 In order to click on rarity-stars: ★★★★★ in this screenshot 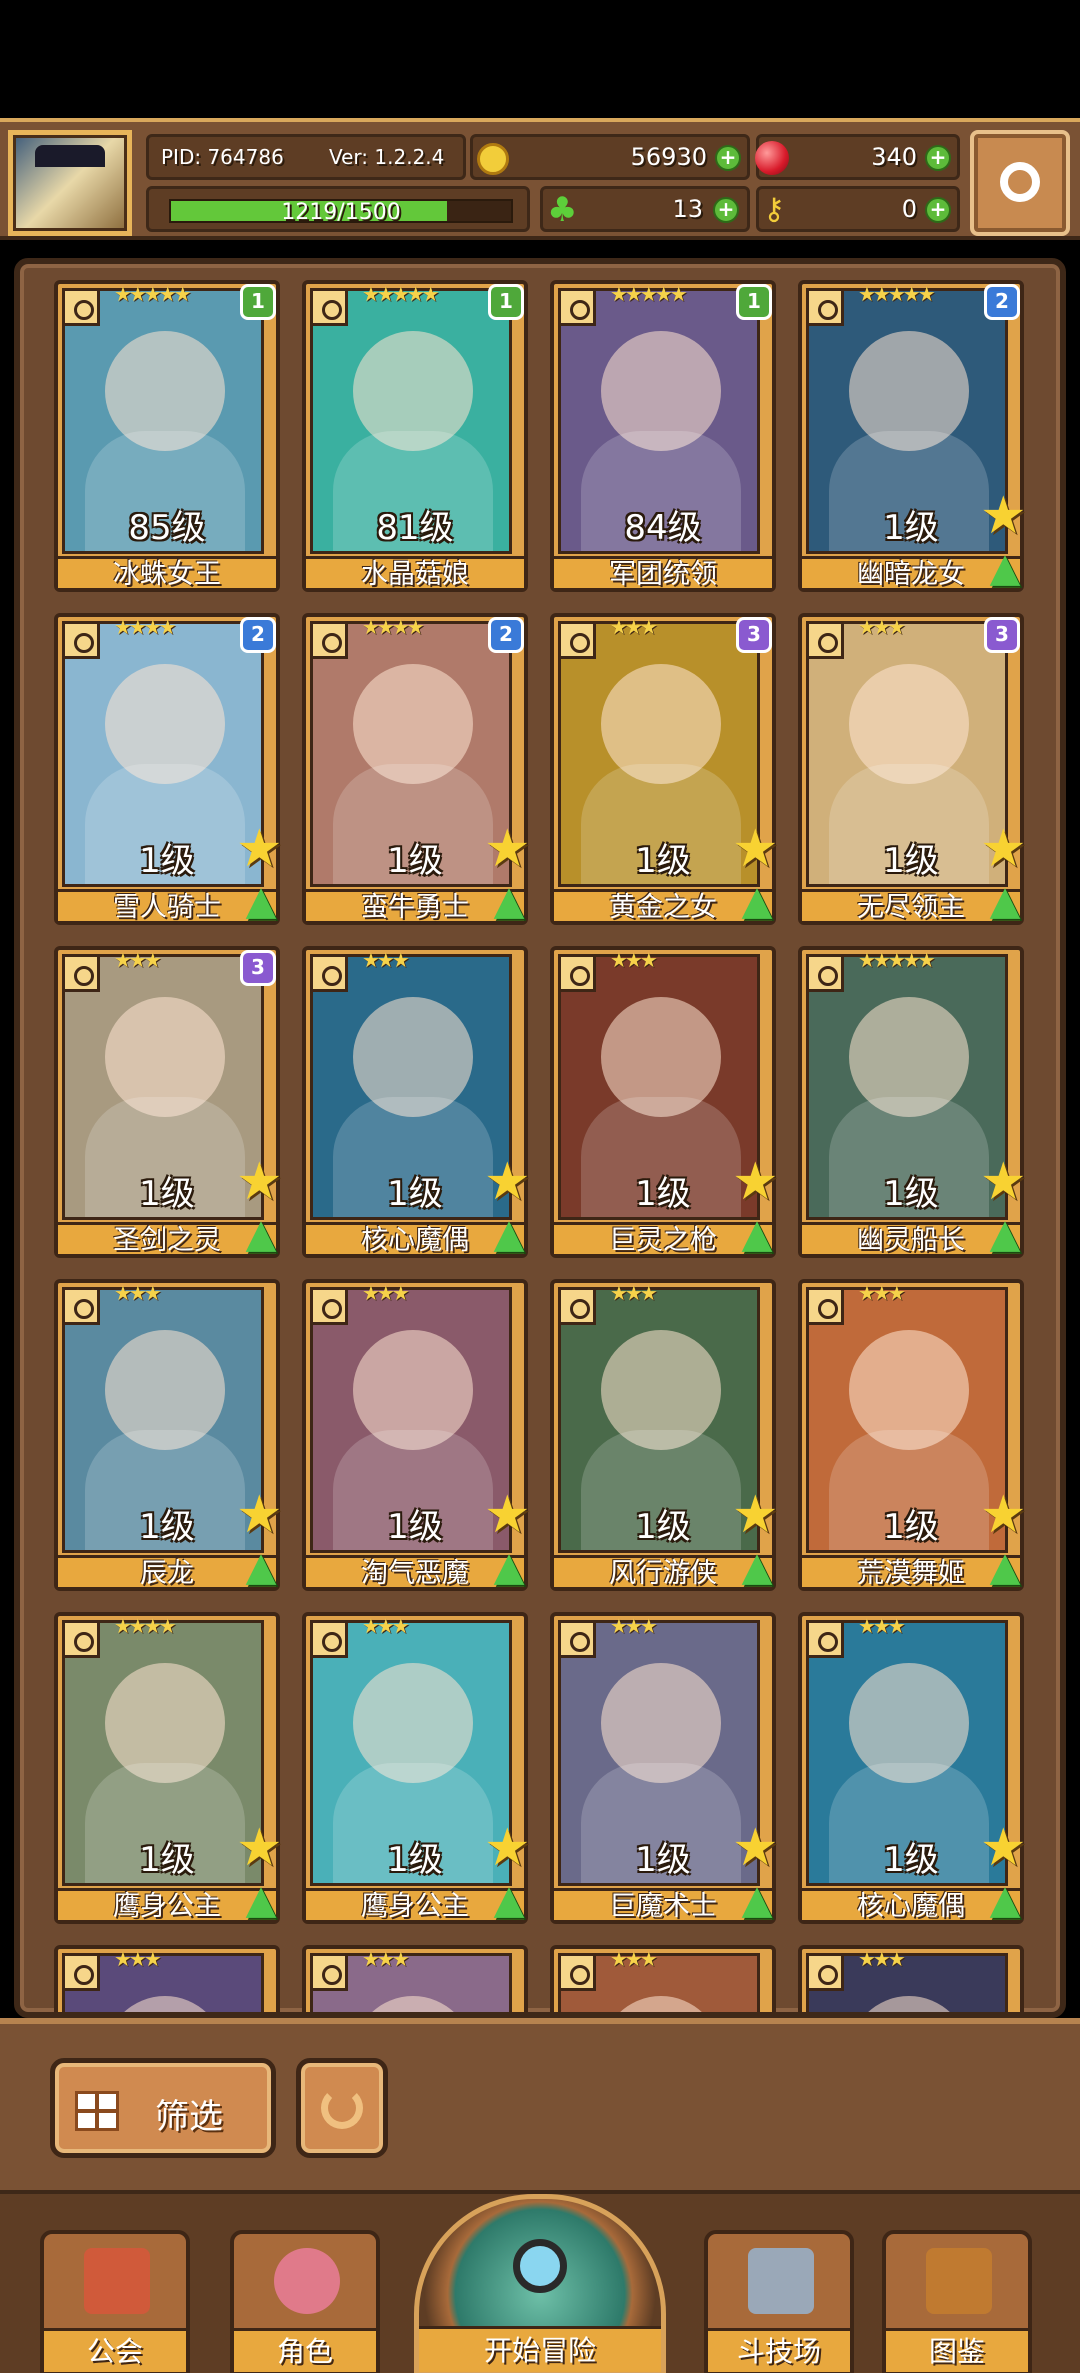, I will do `click(897, 294)`.